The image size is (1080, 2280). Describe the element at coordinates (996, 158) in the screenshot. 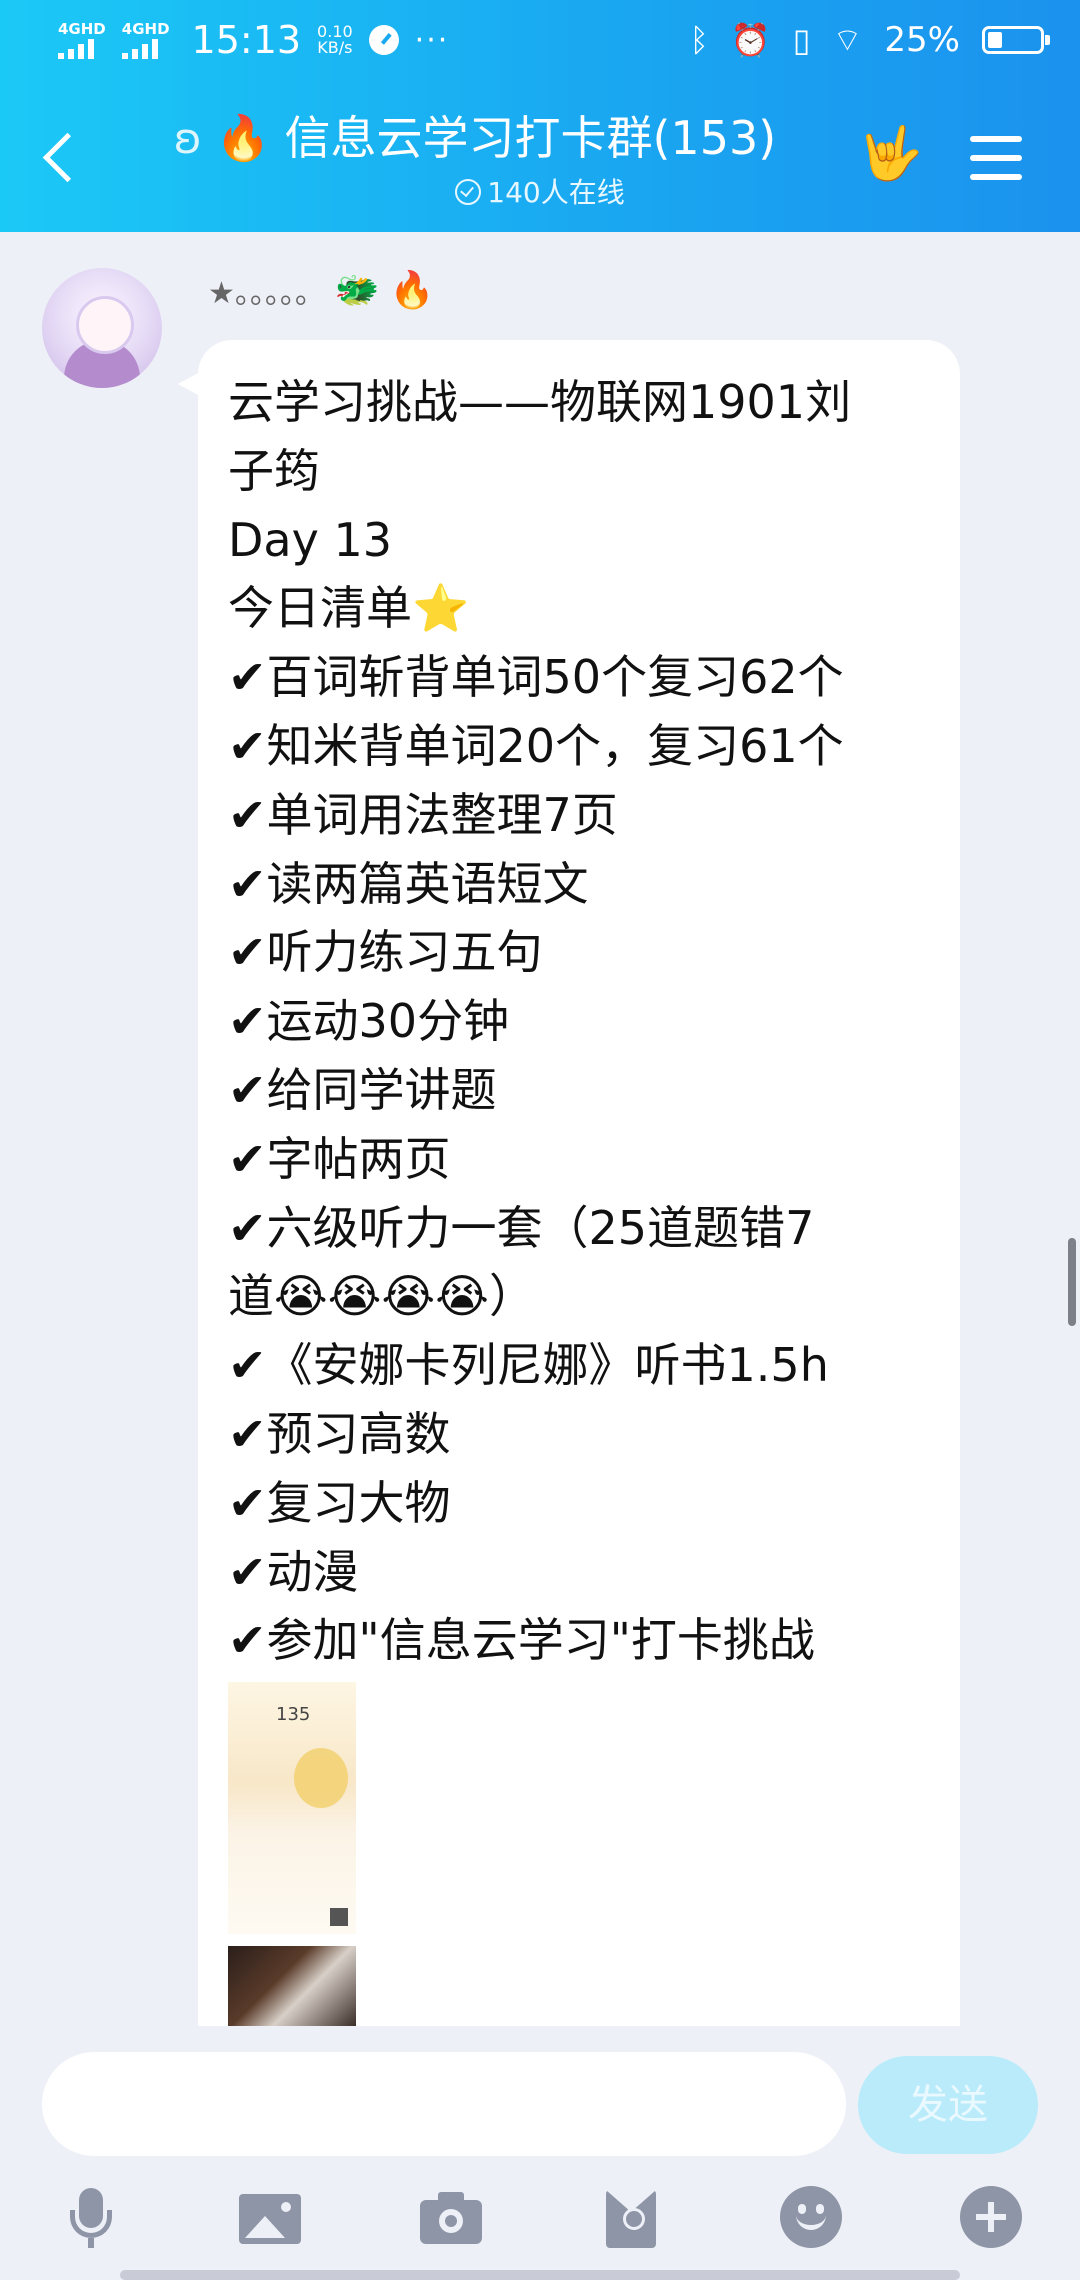

I see `menu-button` at that location.